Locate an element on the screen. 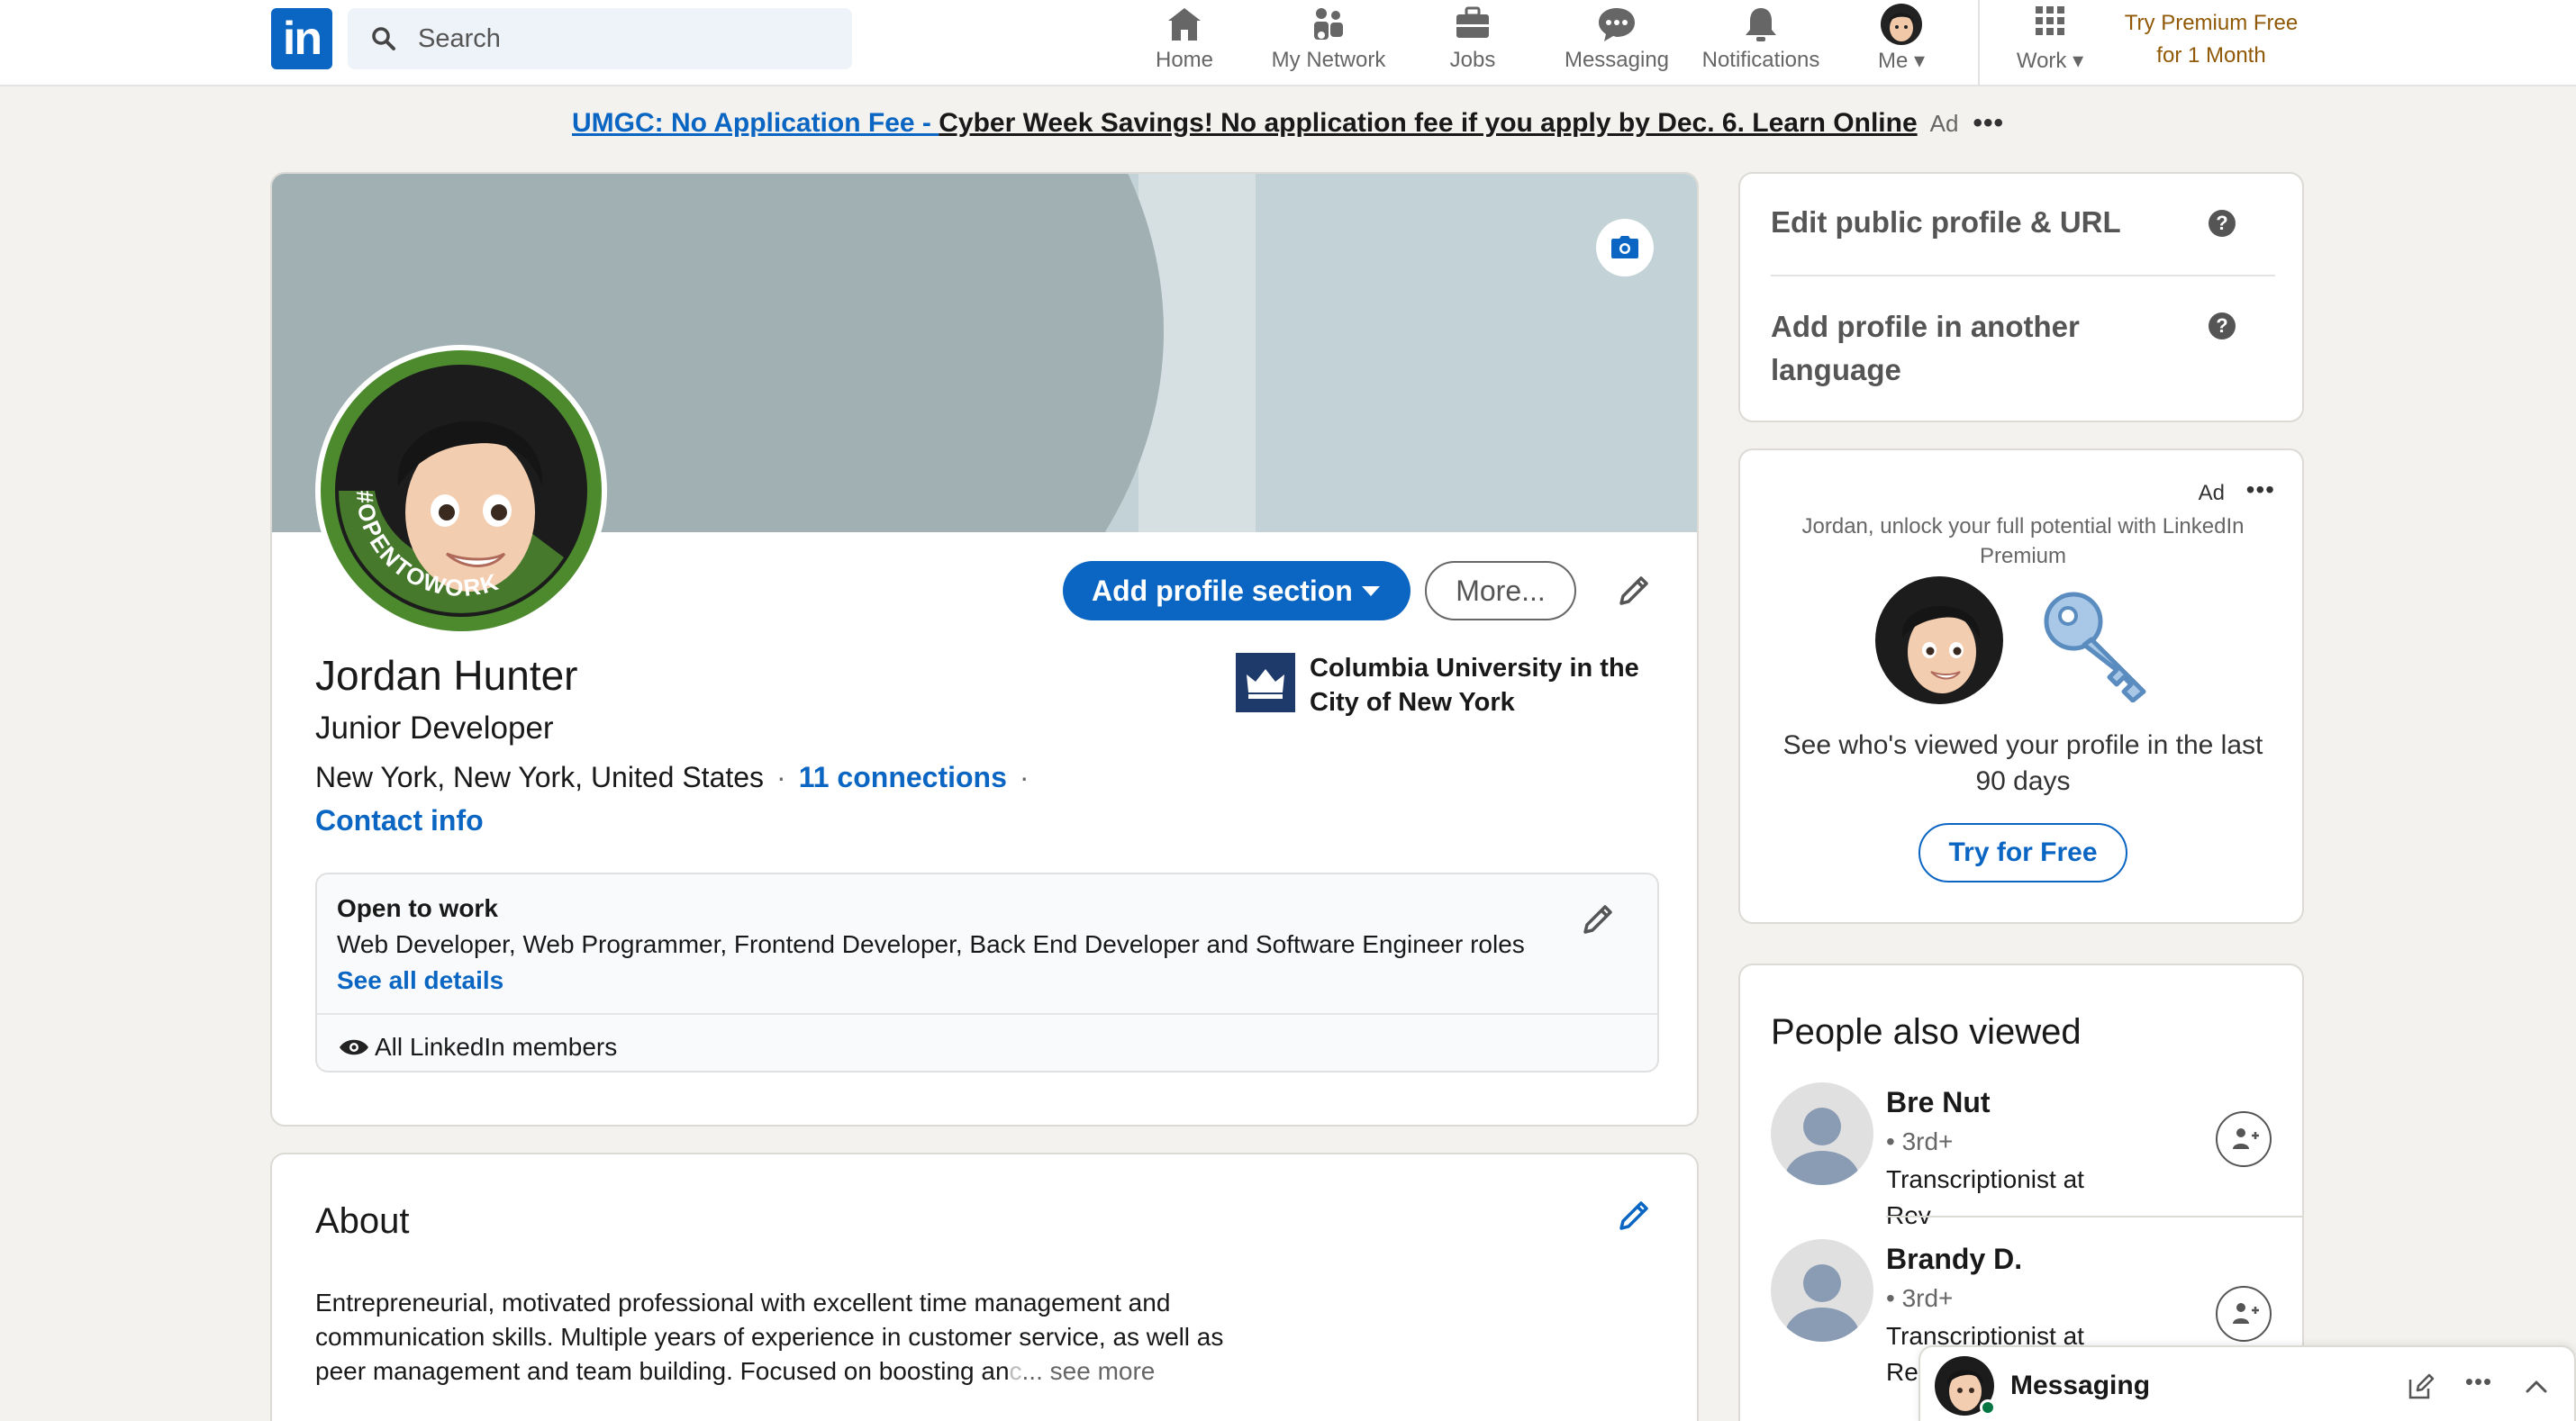 This screenshot has height=1421, width=2576. messaging-overlay-bar: Messaging ••• is located at coordinates (2247, 1383).